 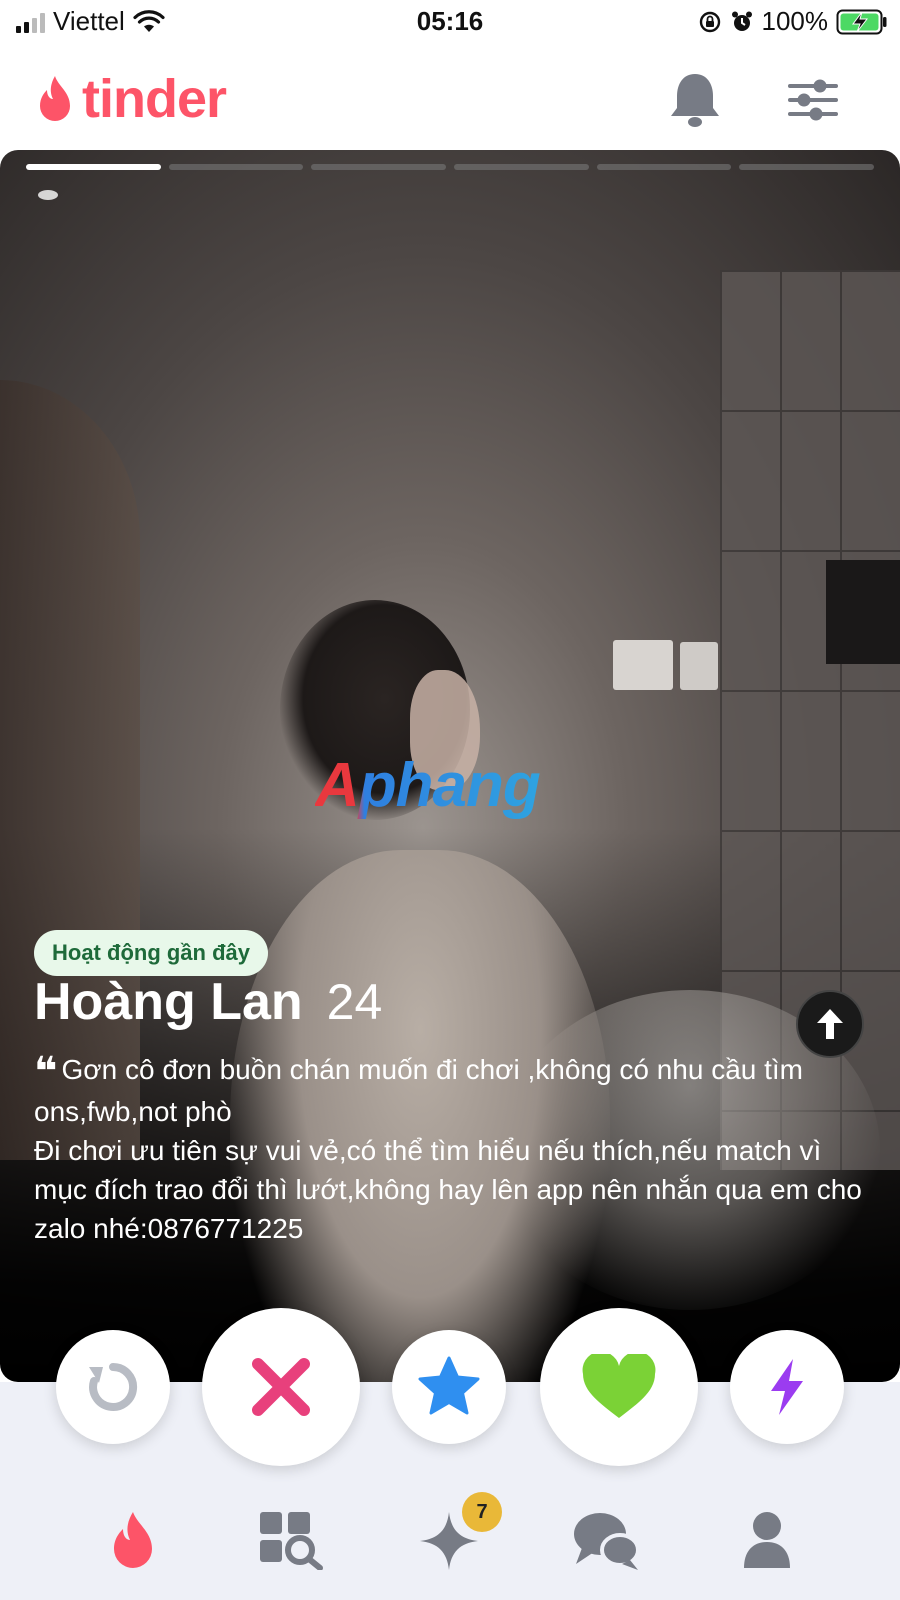 I want to click on status-bar: Viettel 05:16 100%, so click(x=450, y=23).